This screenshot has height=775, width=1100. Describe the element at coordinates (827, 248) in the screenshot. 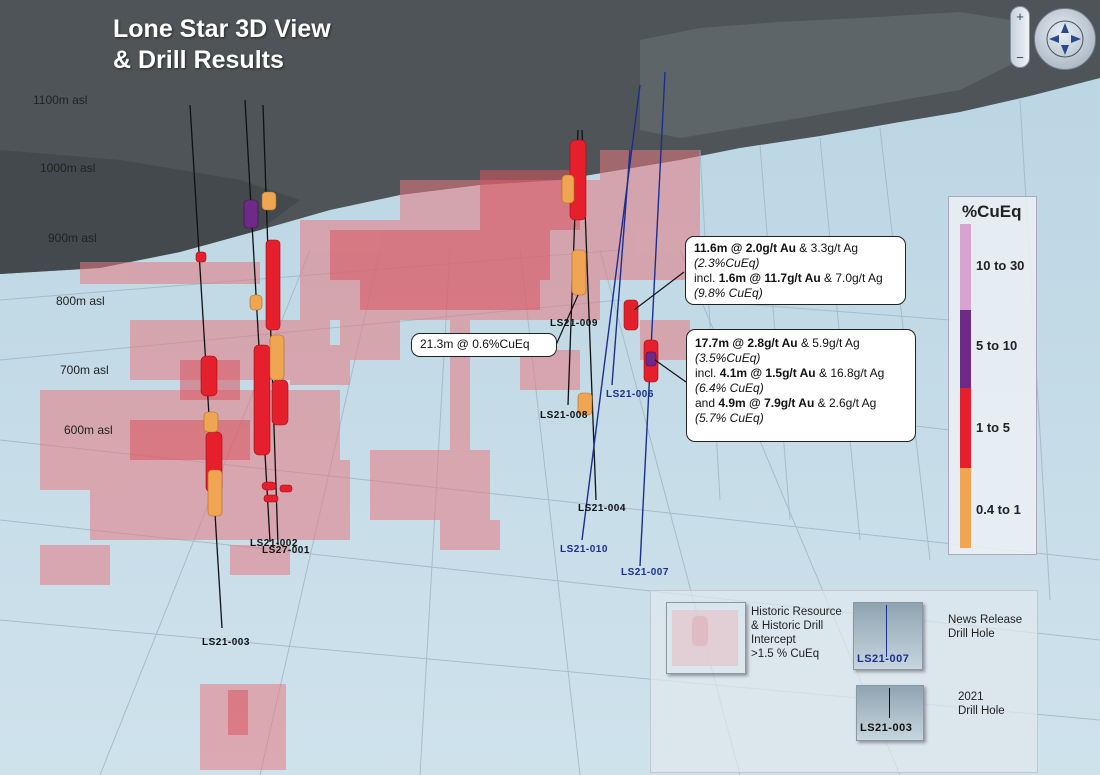

I see `callout-1-silver: & 3.3g/t Ag` at that location.